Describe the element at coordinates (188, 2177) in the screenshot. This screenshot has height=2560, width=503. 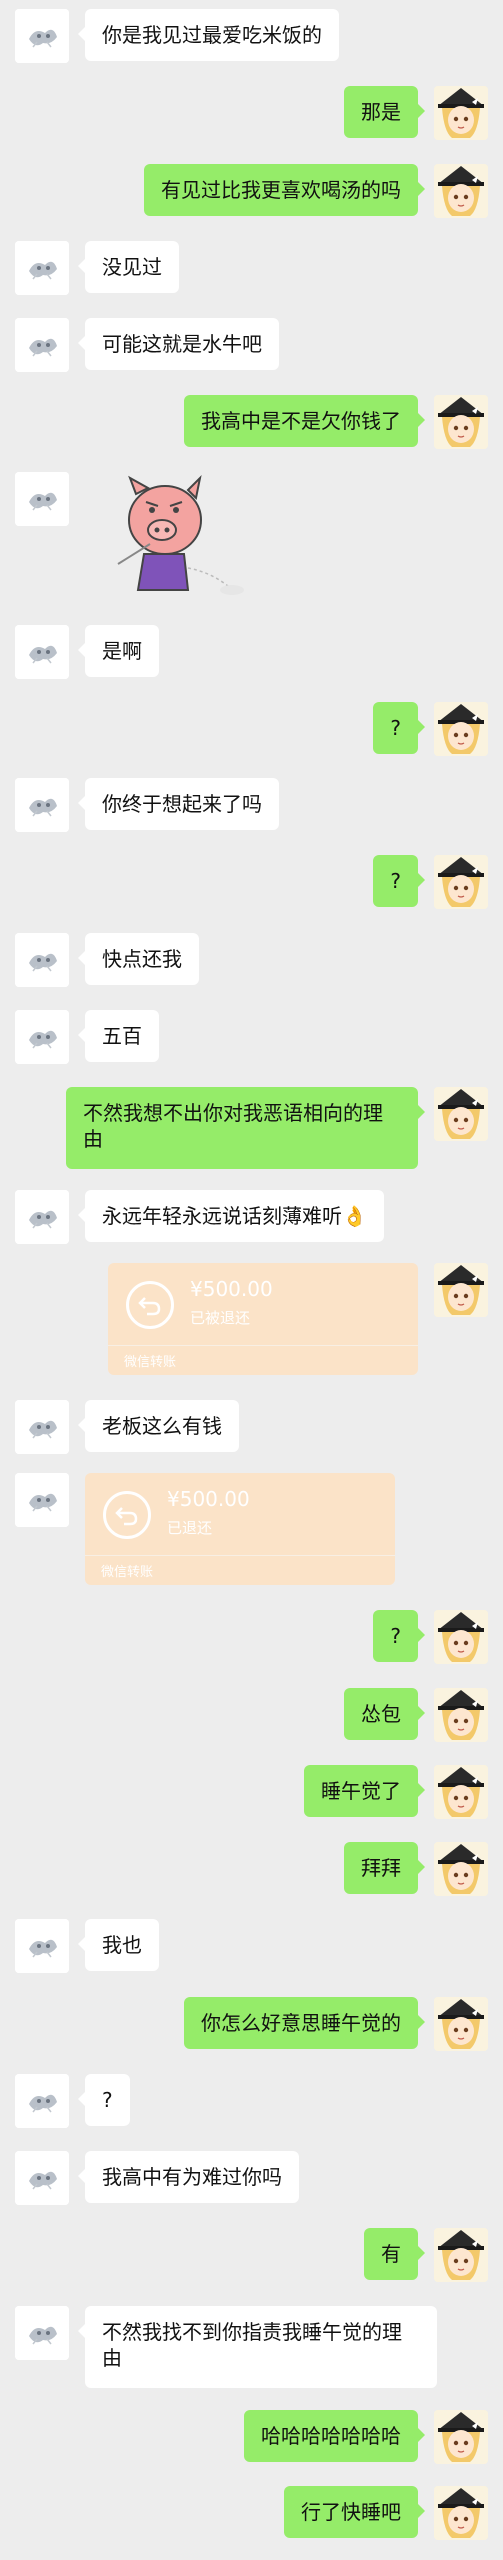
I see `message-bubble: 我高中有为难过你吗` at that location.